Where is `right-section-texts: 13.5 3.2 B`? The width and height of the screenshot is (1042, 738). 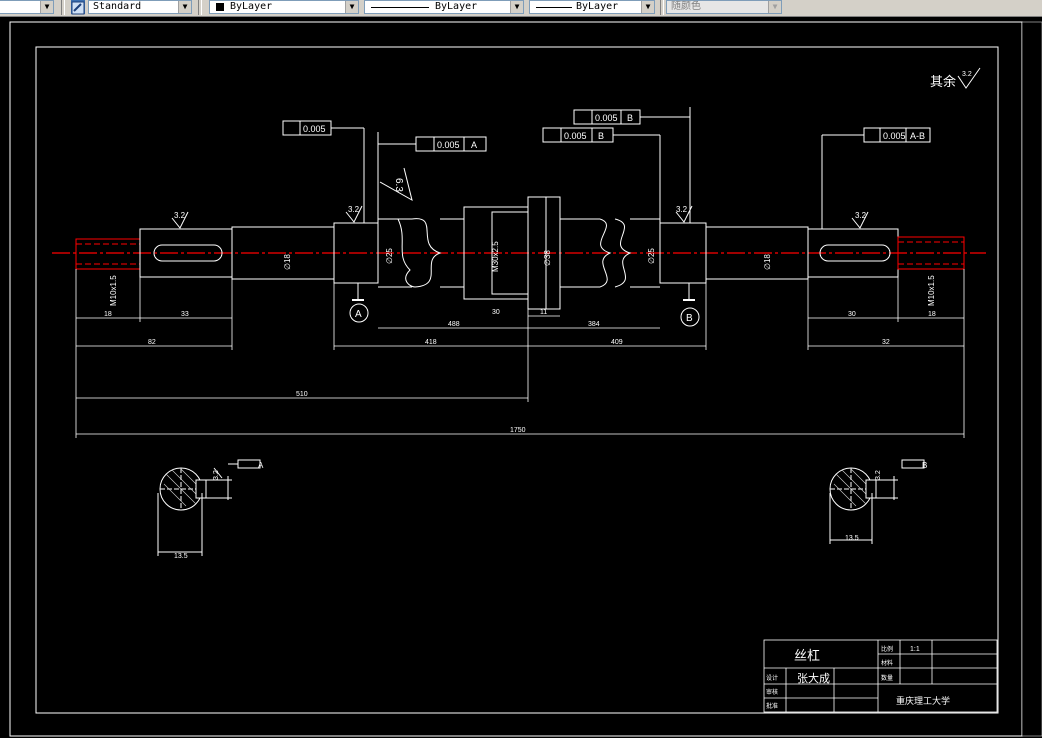 right-section-texts: 13.5 3.2 B is located at coordinates (886, 501).